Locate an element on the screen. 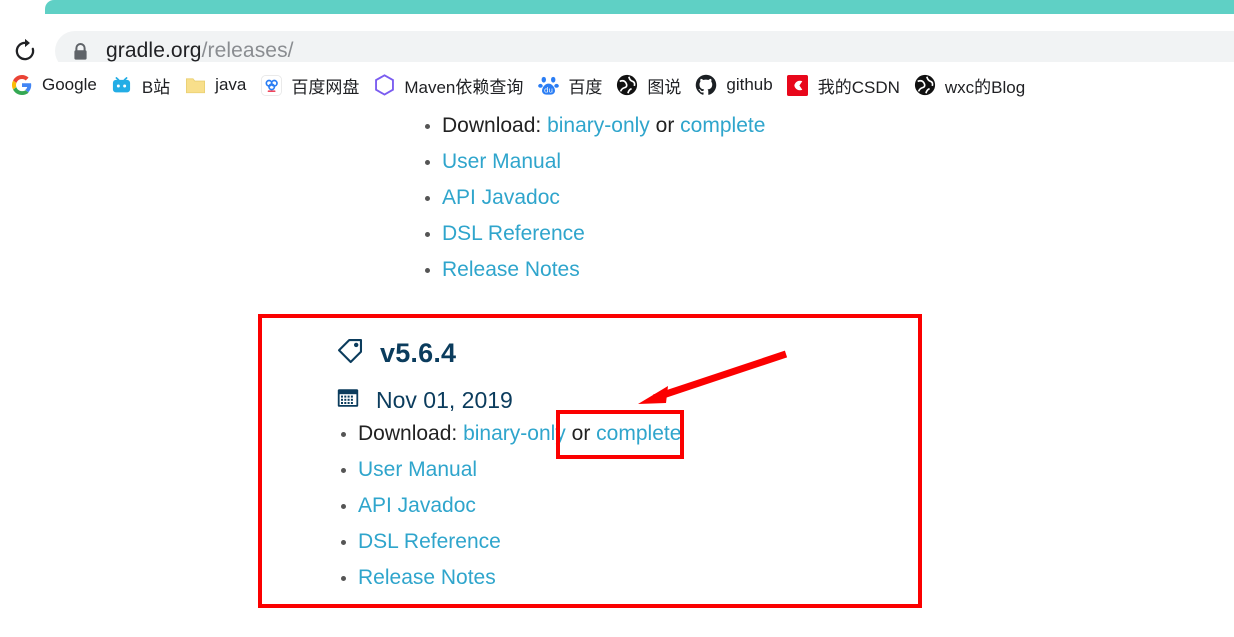 This screenshot has height=637, width=1234. active-tab is located at coordinates (639, 7).